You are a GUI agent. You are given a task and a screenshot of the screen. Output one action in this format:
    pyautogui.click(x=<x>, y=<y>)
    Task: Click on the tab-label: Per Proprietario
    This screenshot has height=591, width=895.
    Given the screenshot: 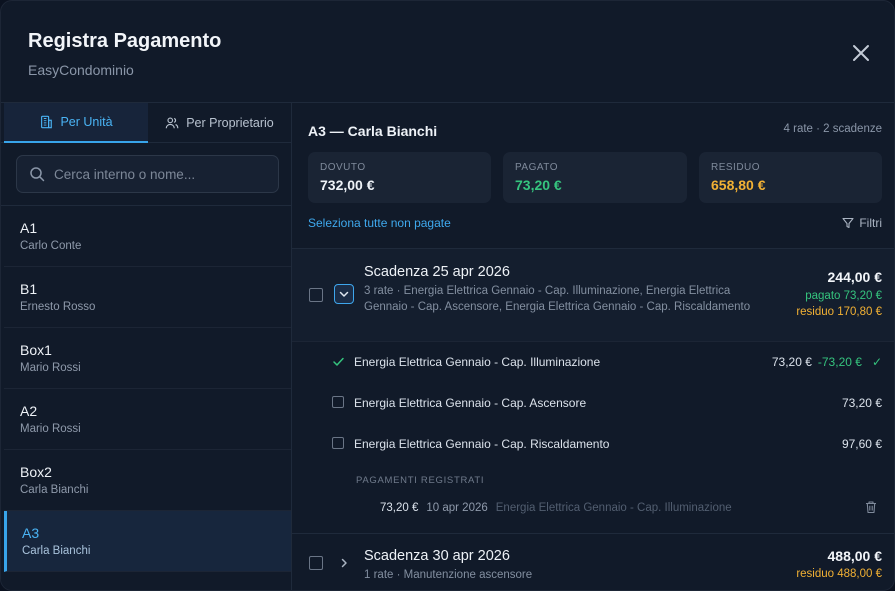 What is the action you would take?
    pyautogui.click(x=230, y=123)
    